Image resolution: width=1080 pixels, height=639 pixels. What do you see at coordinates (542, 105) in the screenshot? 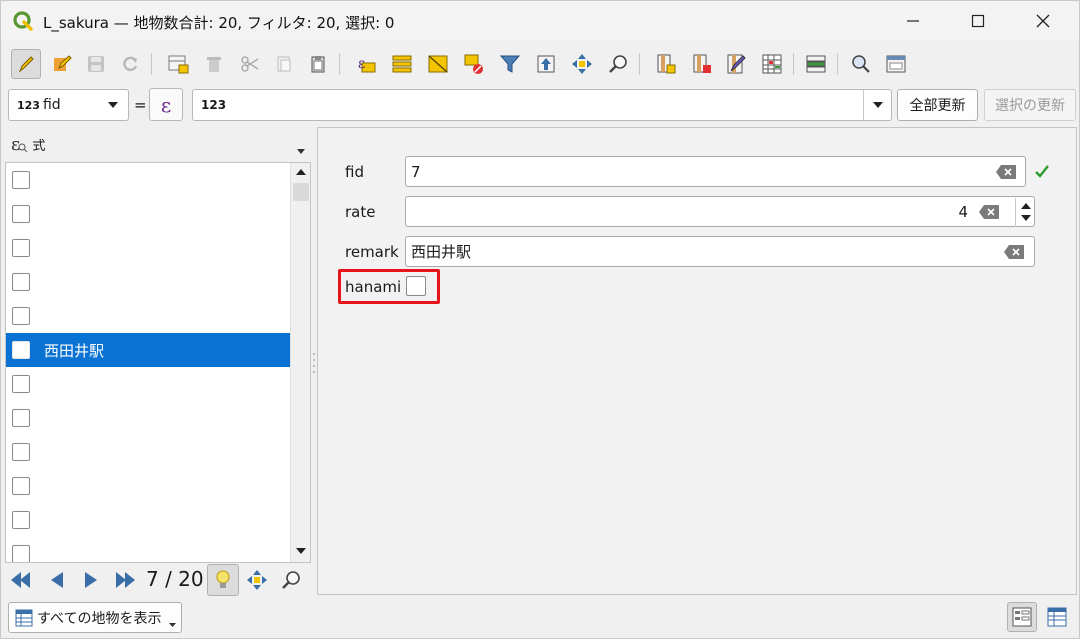
I see `update-value-input: 123` at bounding box center [542, 105].